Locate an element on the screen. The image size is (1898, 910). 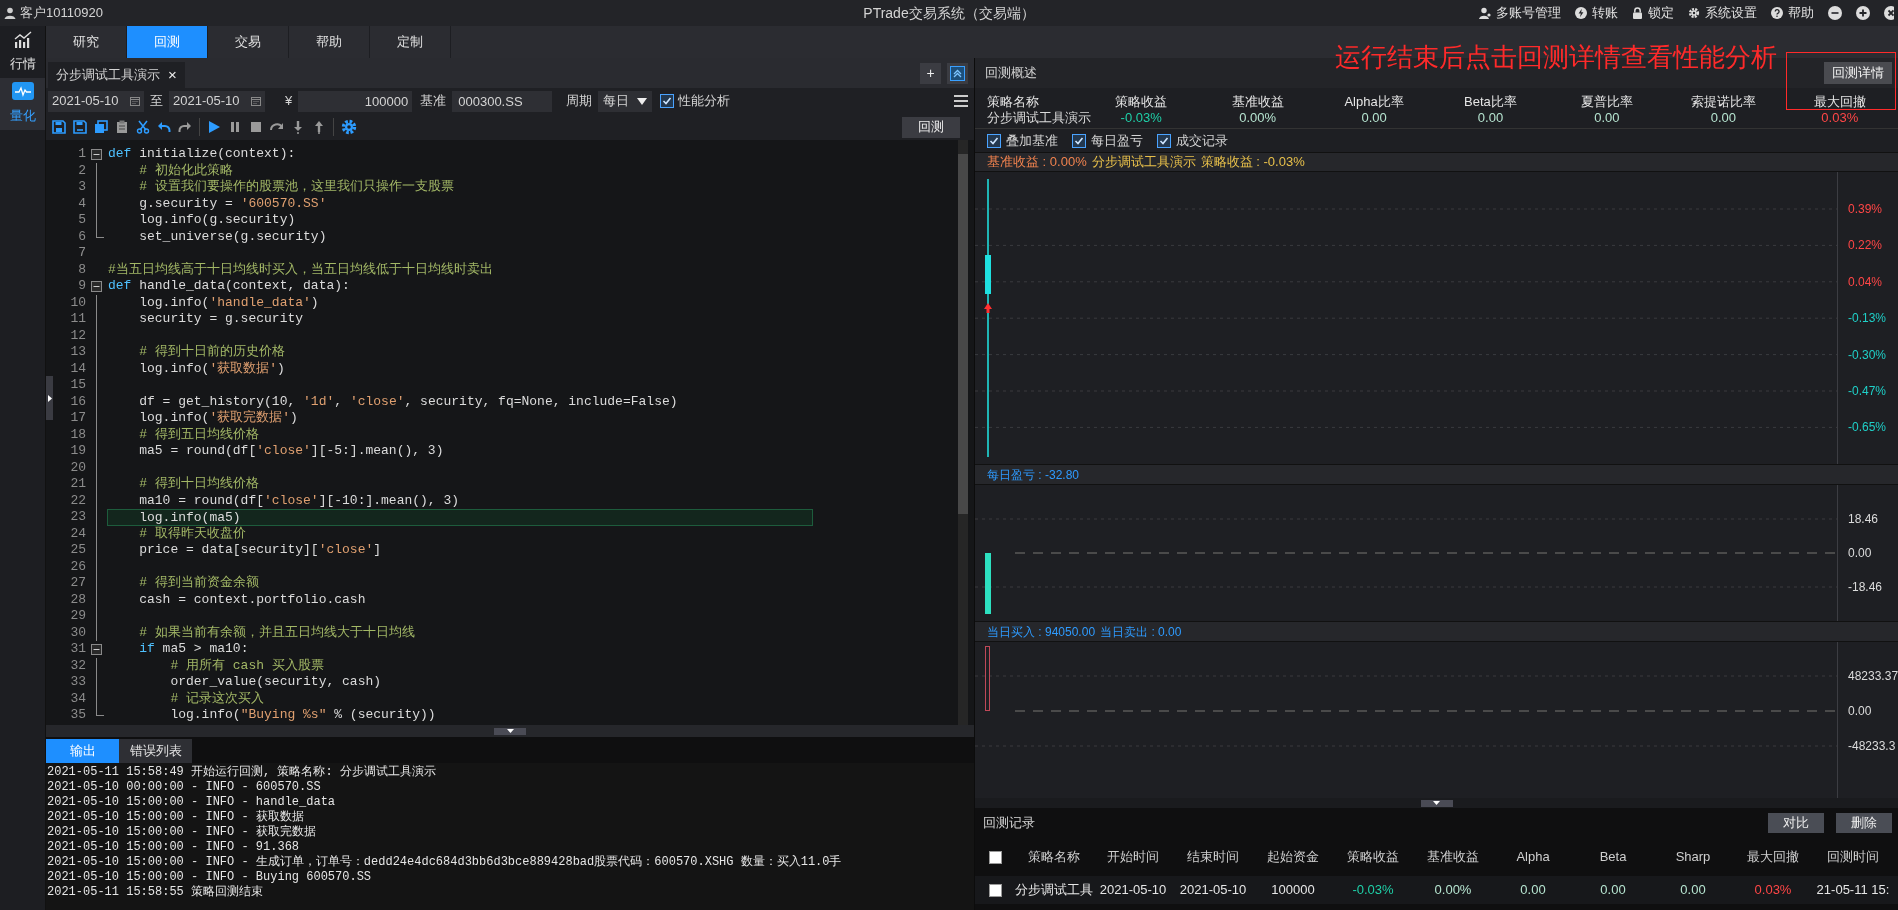
collapse-handle is located at coordinates (49, 398).